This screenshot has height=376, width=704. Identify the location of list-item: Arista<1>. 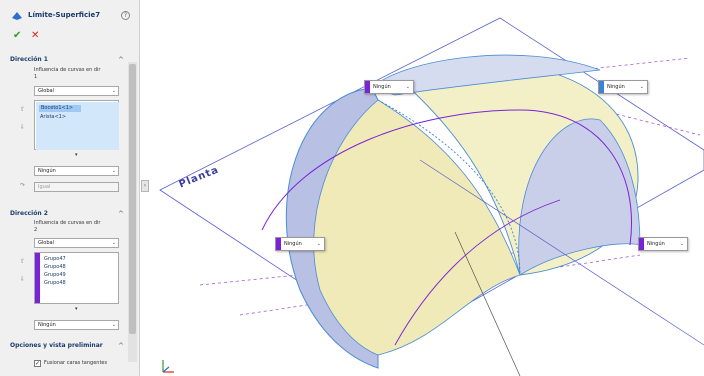
(53, 117).